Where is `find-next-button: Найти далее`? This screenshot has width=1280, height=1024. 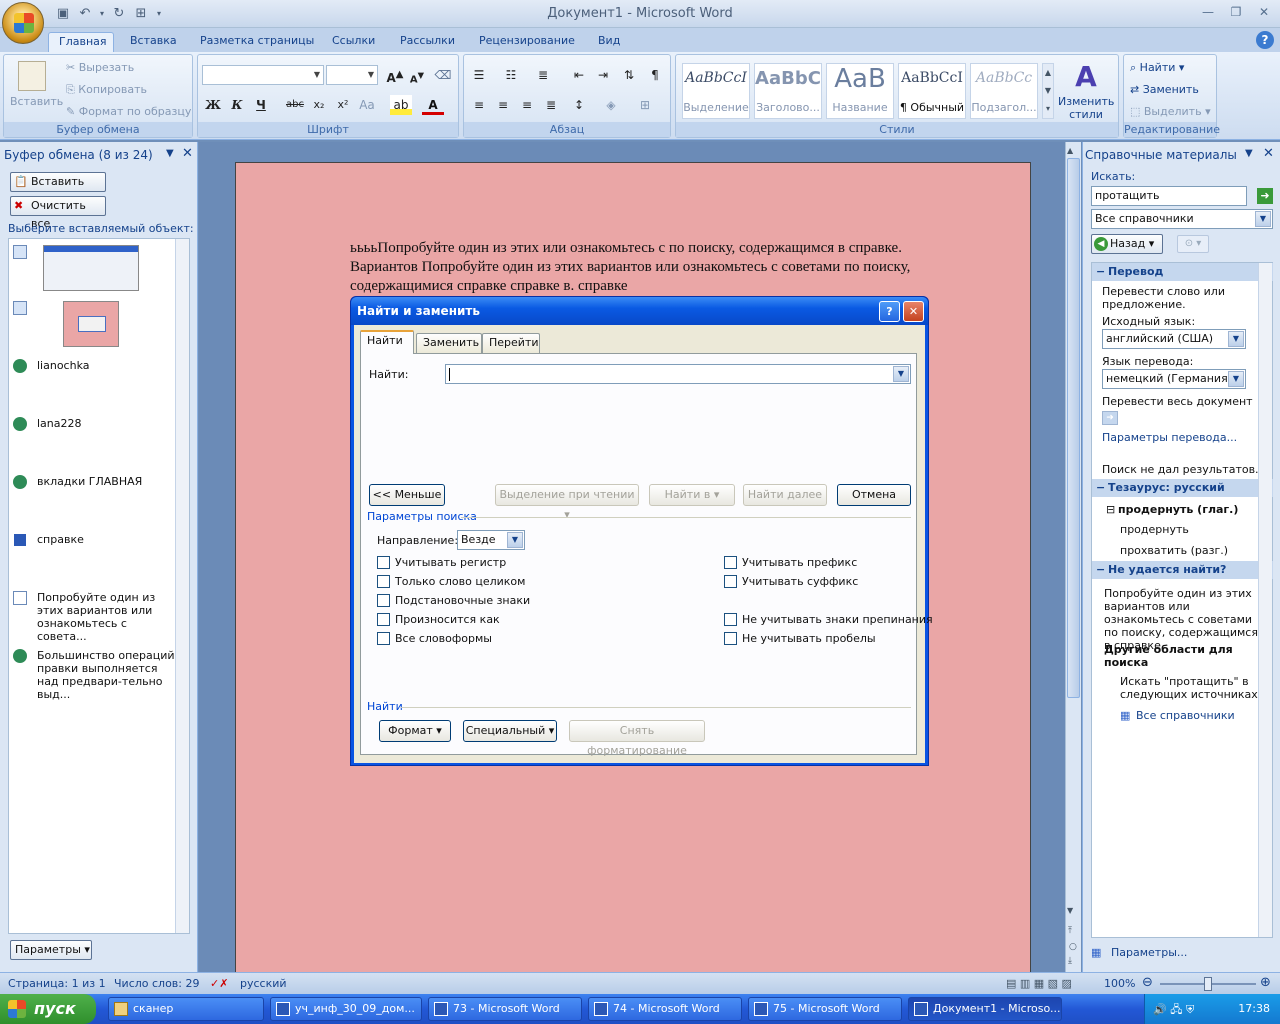
find-next-button: Найти далее is located at coordinates (785, 495).